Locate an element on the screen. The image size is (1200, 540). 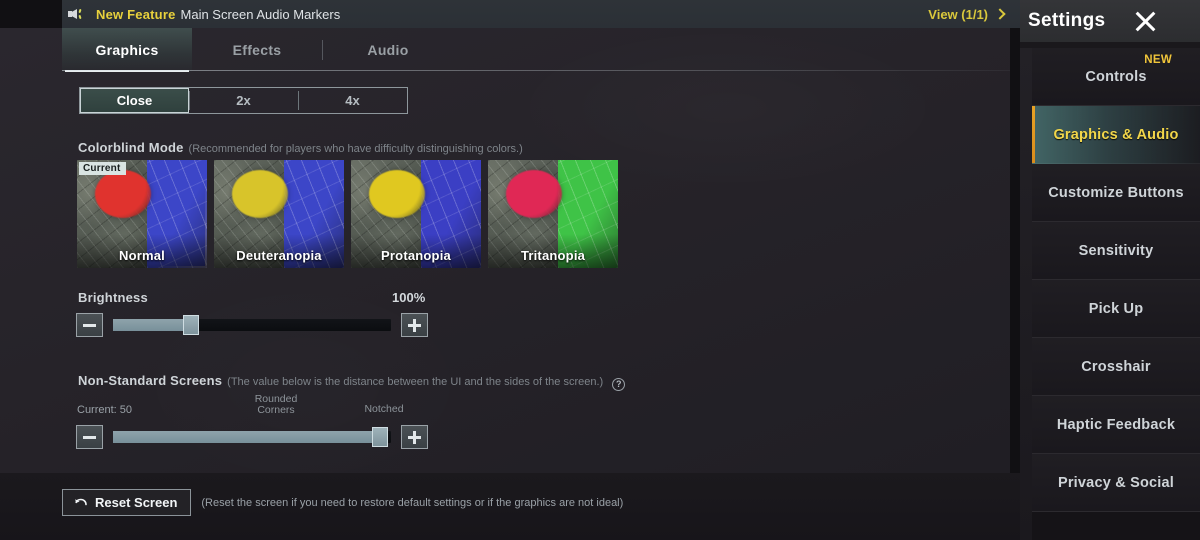
sidebar-item-label: Crosshair is located at coordinates (1116, 366).